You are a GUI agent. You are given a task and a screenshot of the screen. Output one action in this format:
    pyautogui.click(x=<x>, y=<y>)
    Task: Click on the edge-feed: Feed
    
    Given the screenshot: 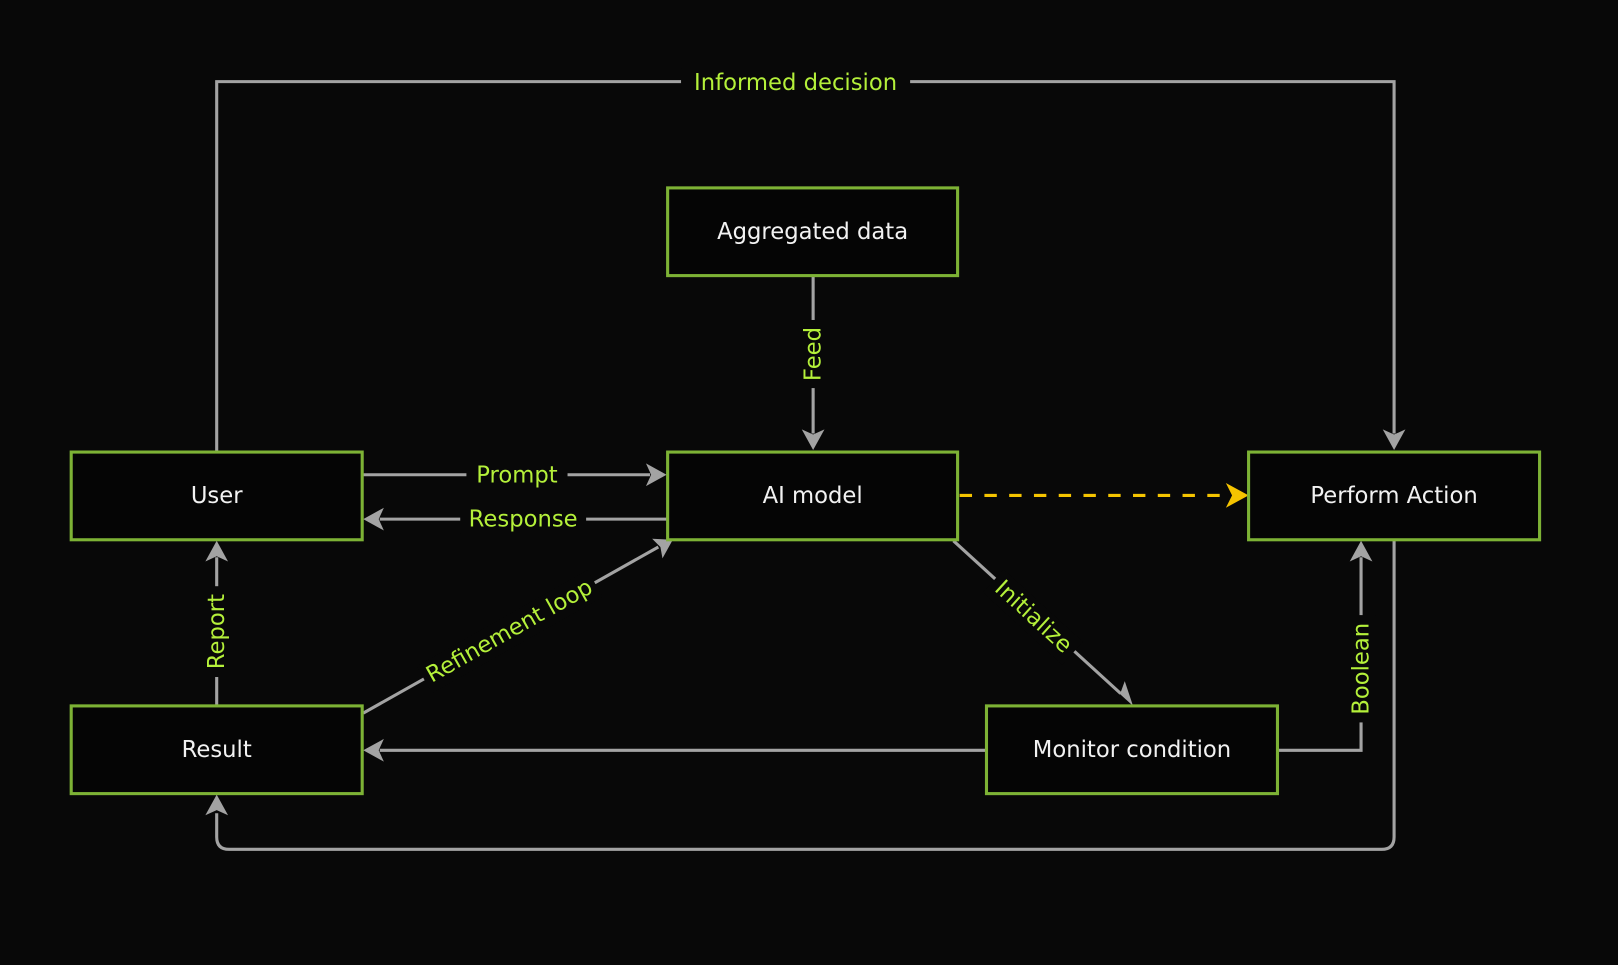 What is the action you would take?
    pyautogui.click(x=813, y=363)
    